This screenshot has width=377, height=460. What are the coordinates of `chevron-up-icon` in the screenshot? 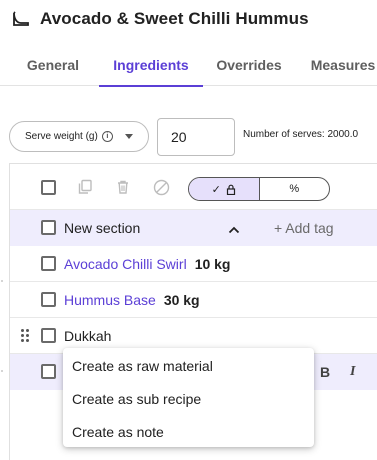 It's located at (234, 231).